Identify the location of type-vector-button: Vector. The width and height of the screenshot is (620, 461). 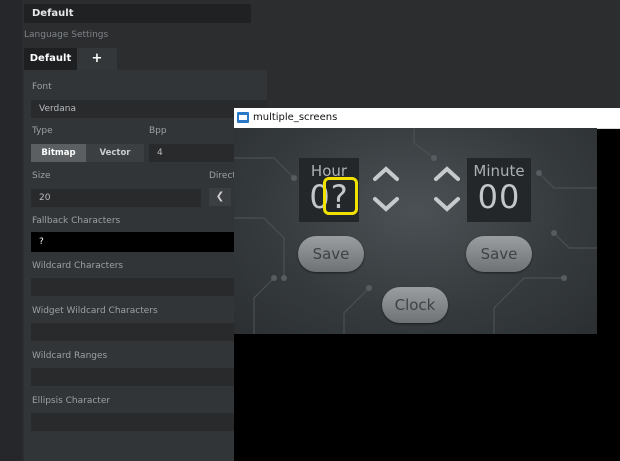
(115, 153).